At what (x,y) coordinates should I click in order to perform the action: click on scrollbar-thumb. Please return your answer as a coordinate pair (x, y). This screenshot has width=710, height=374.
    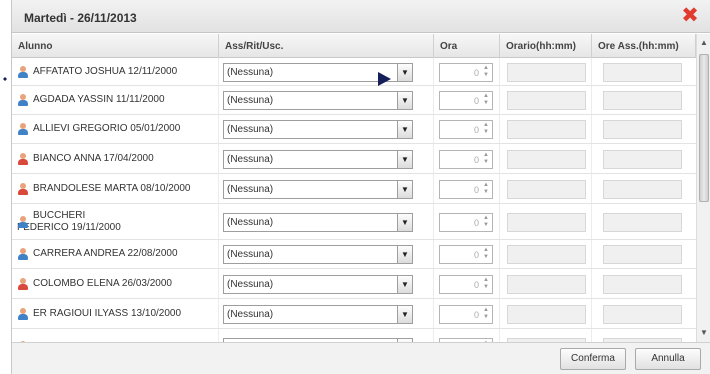
    Looking at the image, I should click on (704, 128).